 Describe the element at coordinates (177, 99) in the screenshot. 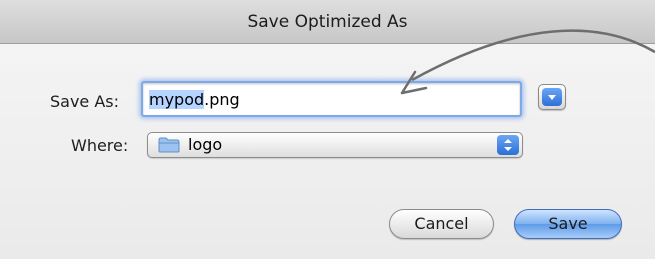

I see `filename-selected-text: mypod` at that location.